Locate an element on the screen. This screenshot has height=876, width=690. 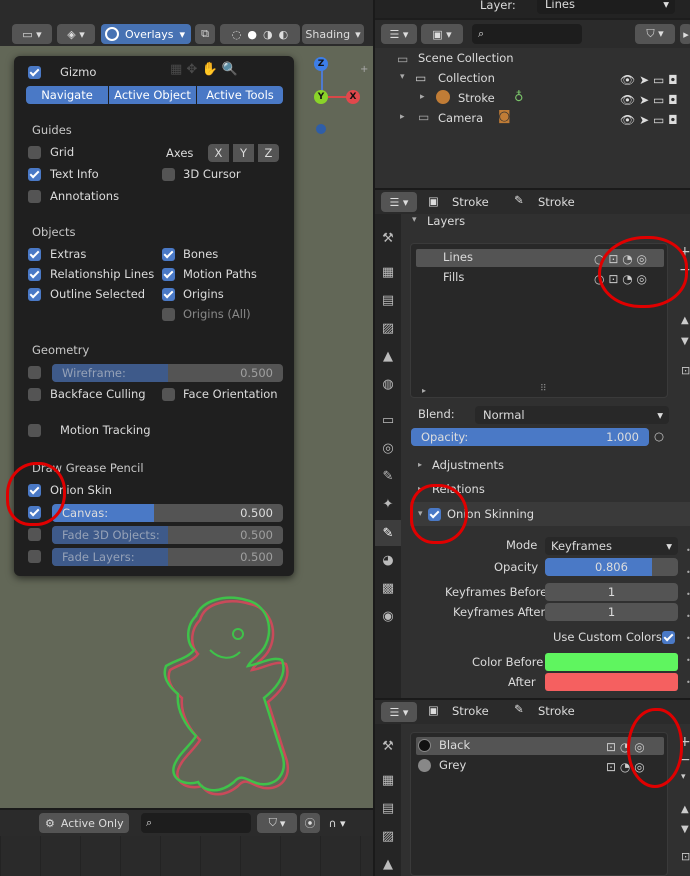
fade-layers-slider: Fade Layers: 0.500 is located at coordinates (167, 557).